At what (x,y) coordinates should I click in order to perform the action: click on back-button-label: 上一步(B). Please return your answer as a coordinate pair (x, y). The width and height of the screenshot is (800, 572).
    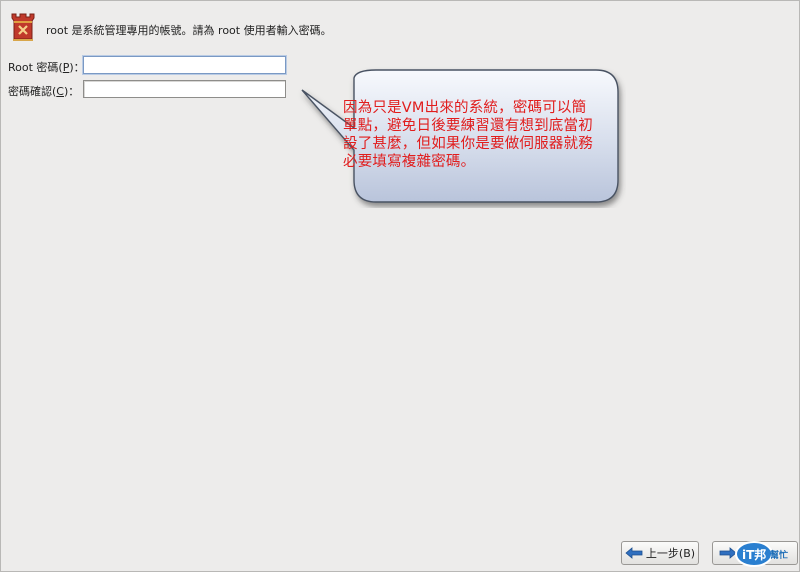
    Looking at the image, I should click on (670, 553).